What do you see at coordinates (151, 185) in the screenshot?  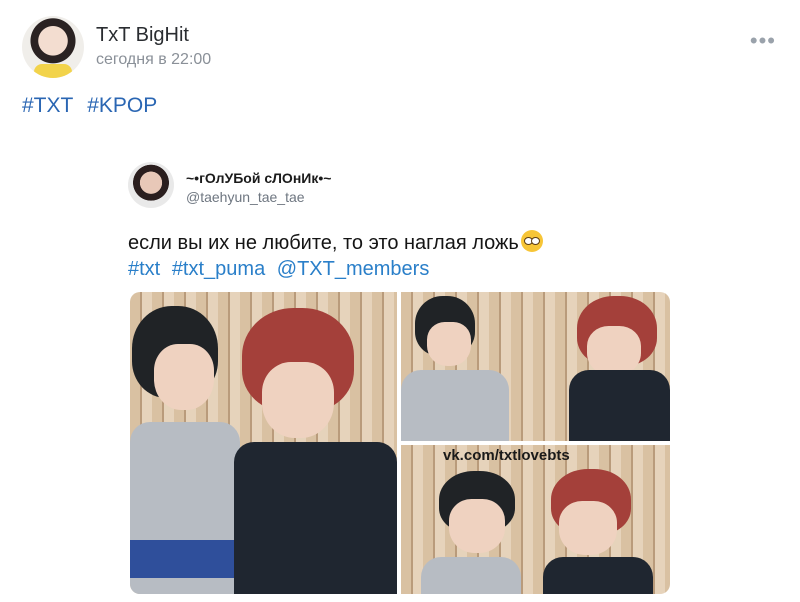 I see `tweet-avatar` at bounding box center [151, 185].